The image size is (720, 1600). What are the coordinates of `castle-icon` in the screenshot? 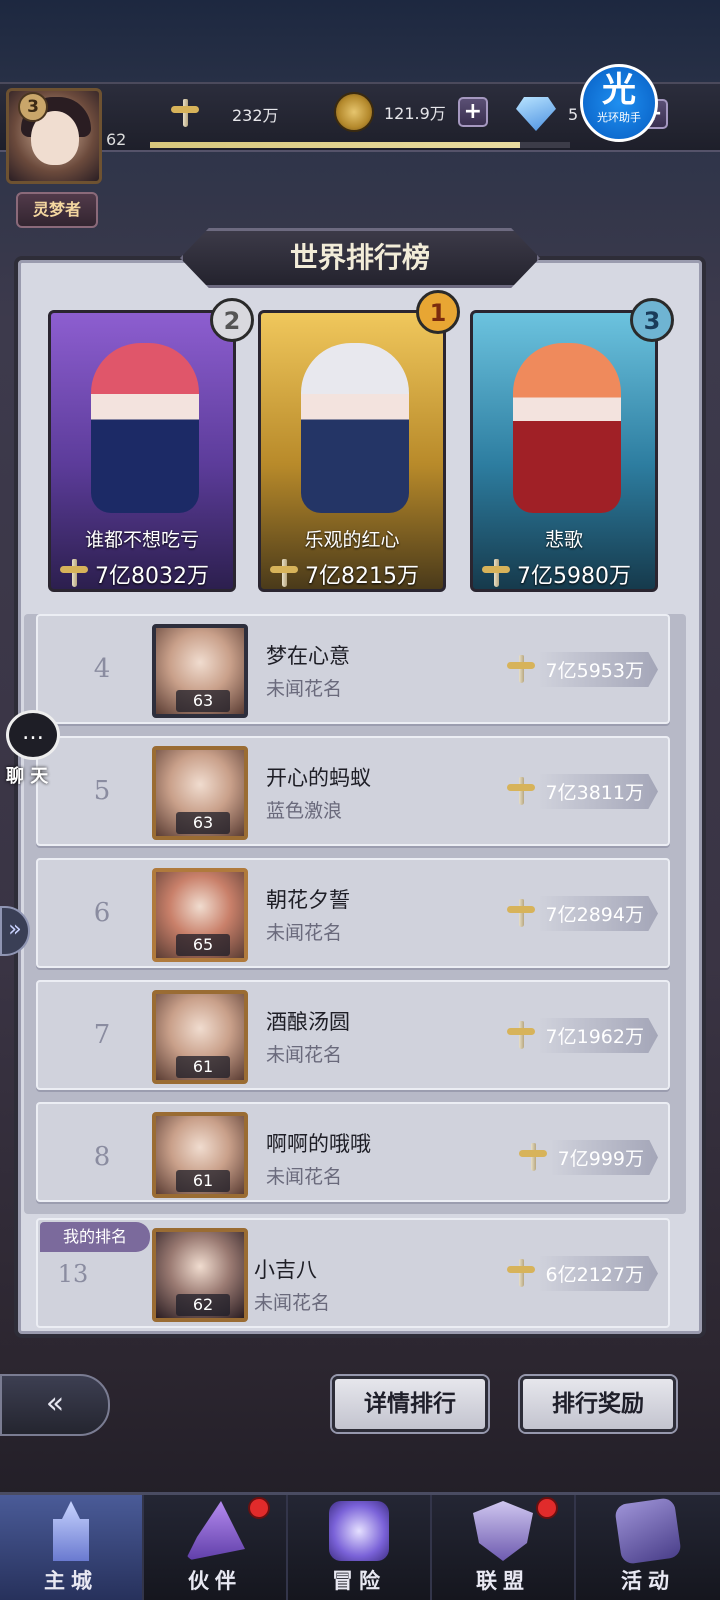 It's located at (71, 1531).